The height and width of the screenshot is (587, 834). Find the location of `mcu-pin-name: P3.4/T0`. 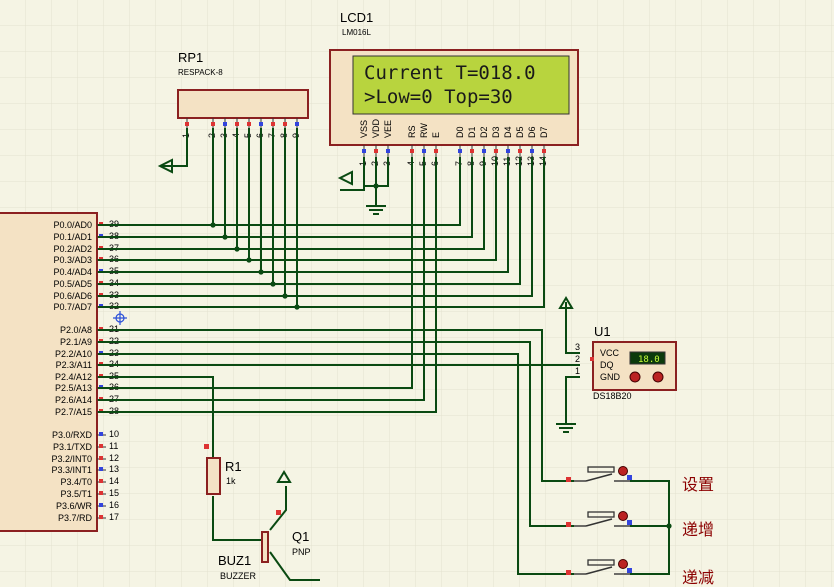

mcu-pin-name: P3.4/T0 is located at coordinates (76, 482).